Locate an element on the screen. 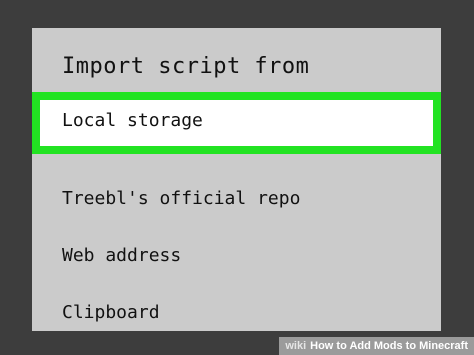 The width and height of the screenshot is (474, 355). option-official-repo: Treebl's official repo is located at coordinates (236, 200).